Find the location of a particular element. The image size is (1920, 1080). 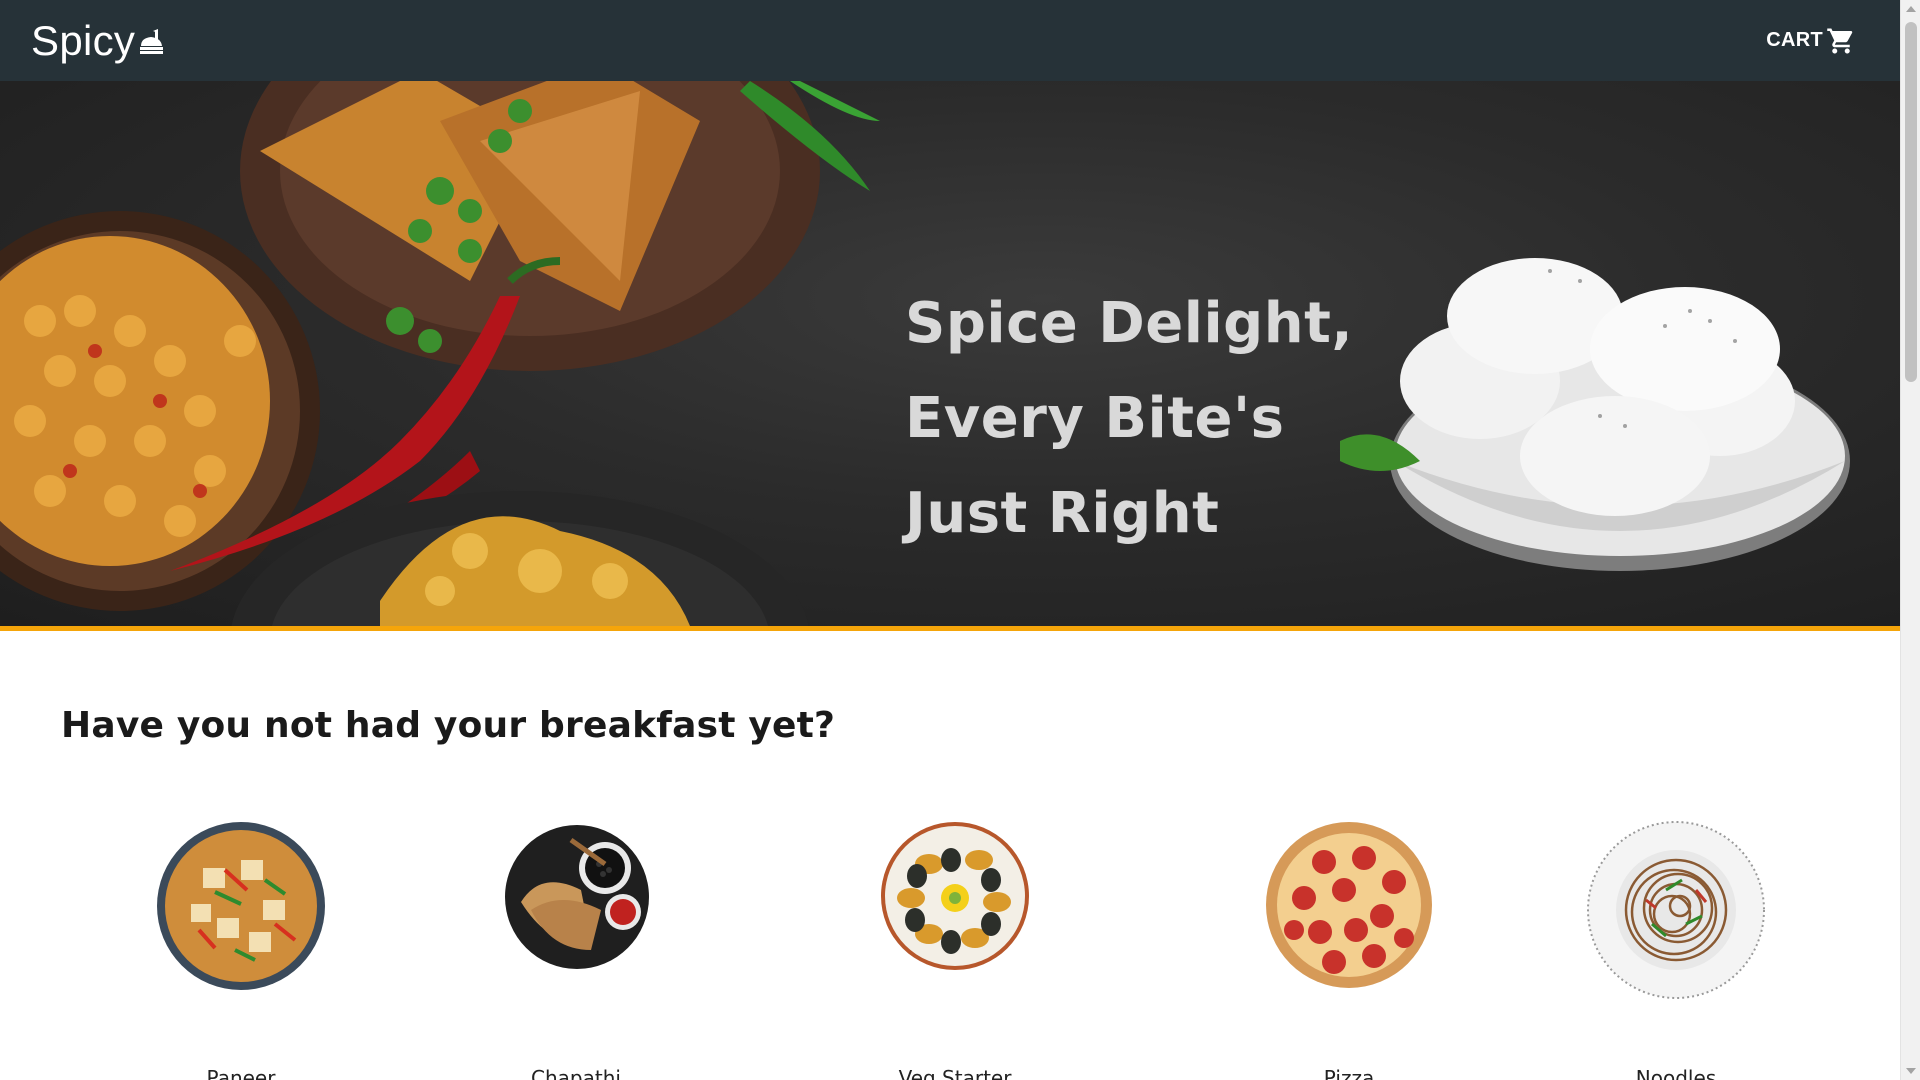

starter-plate-icon is located at coordinates (955, 896).